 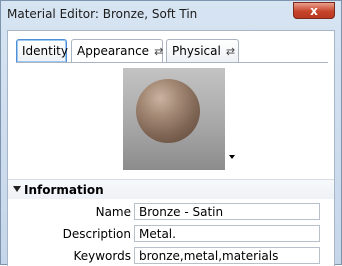 I want to click on chevron-down-icon, so click(x=232, y=157).